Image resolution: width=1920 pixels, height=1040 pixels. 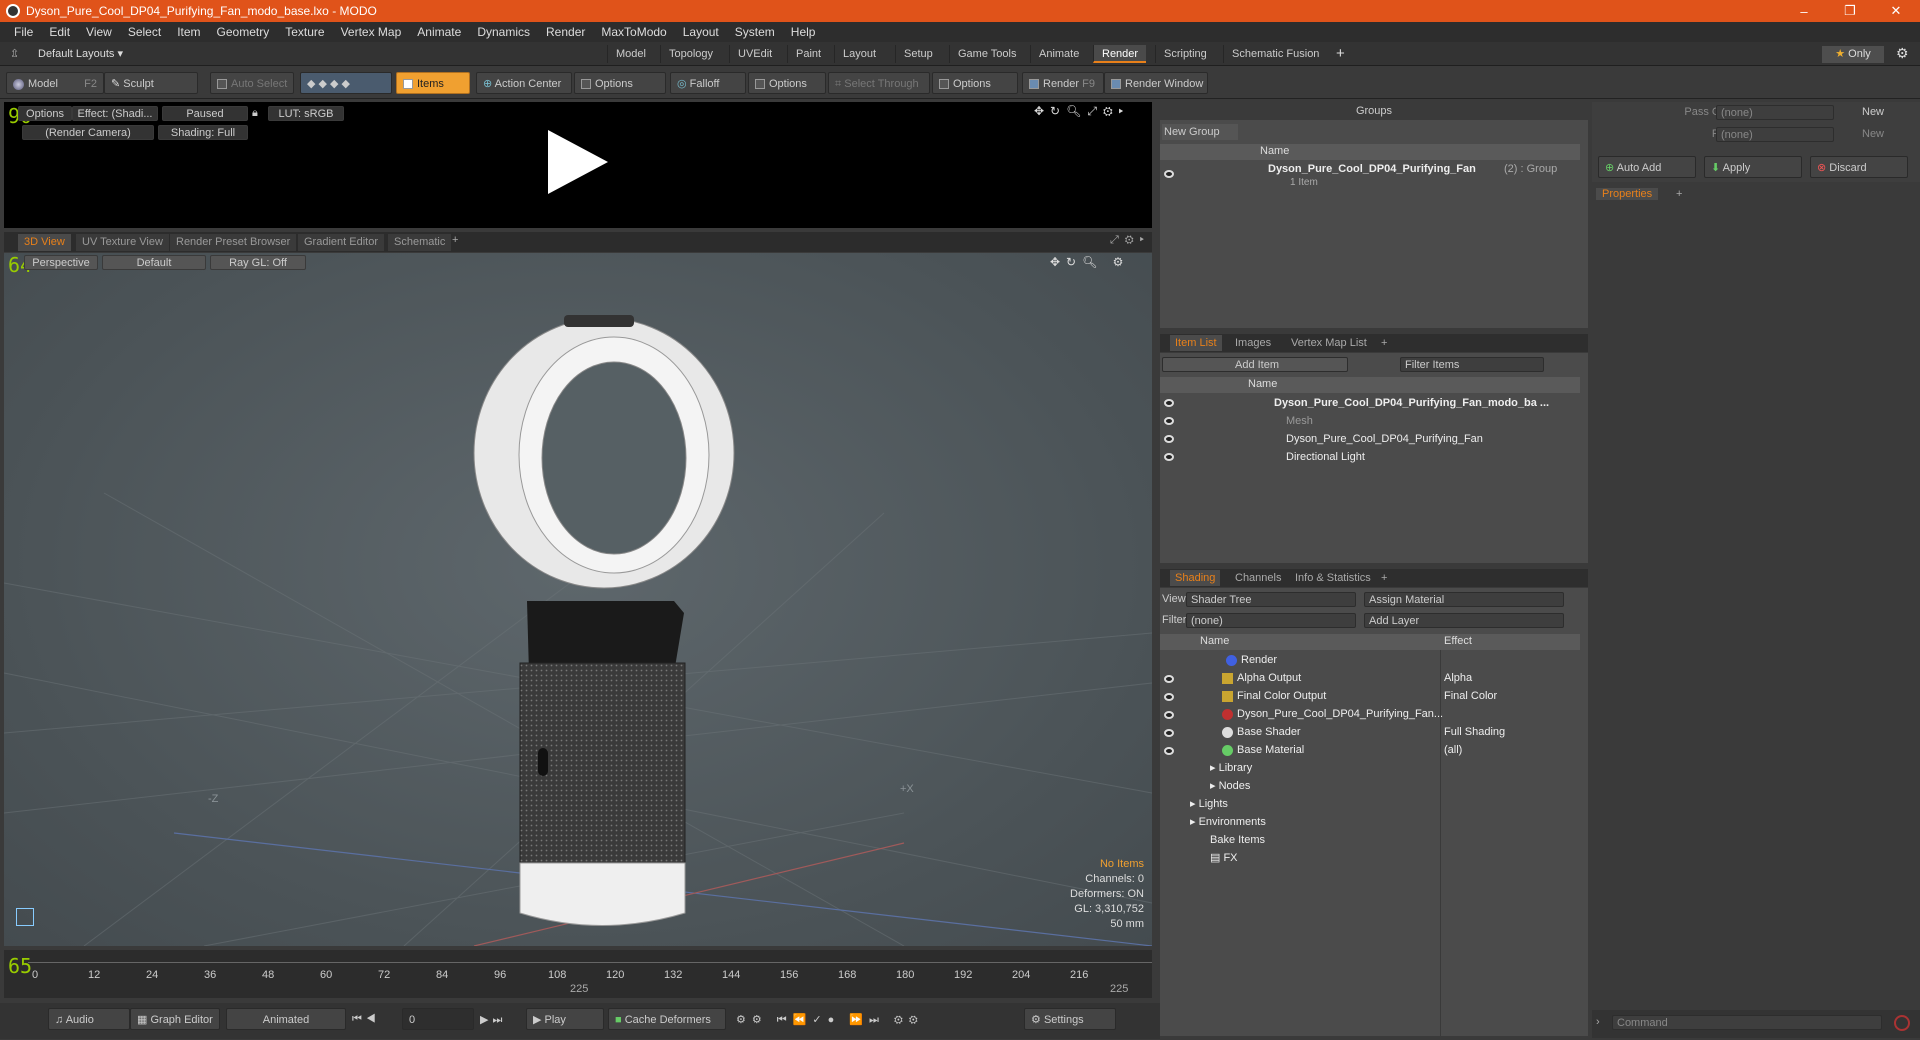 I want to click on shader-row-bake-items: Bake Items, so click(x=1237, y=840).